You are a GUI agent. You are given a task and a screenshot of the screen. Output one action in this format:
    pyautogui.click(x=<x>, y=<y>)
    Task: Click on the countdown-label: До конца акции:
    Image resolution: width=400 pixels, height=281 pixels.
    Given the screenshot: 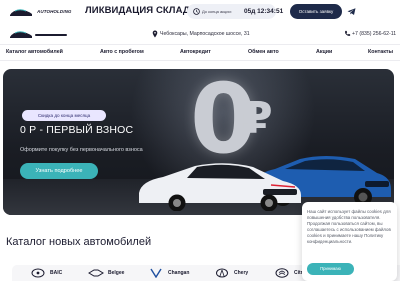 What is the action you would take?
    pyautogui.click(x=217, y=11)
    